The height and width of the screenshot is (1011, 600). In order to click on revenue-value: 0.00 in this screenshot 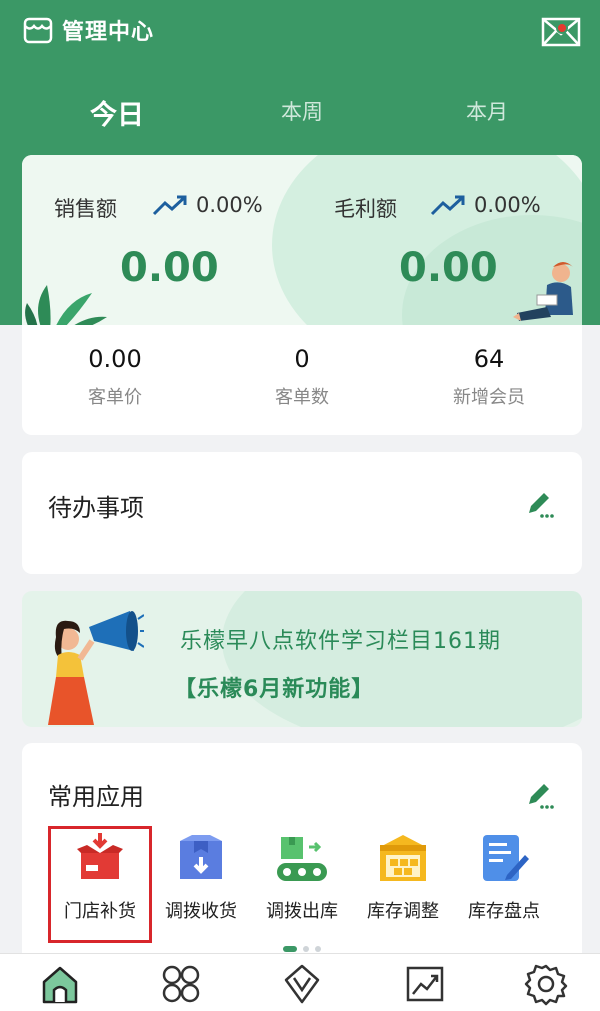, I will do `click(169, 268)`.